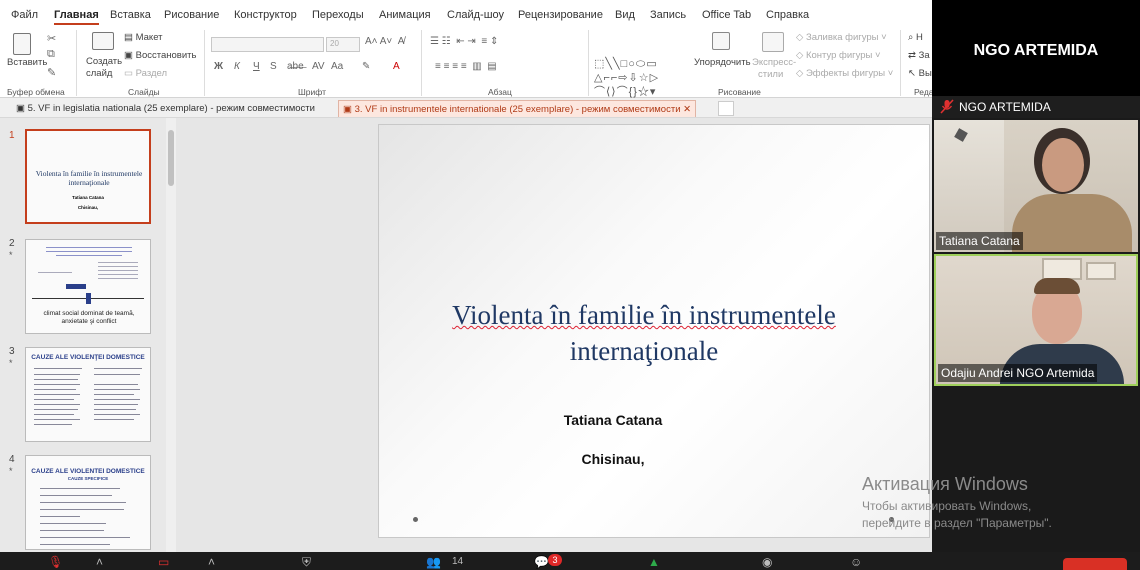 The image size is (1140, 570). What do you see at coordinates (104, 61) in the screenshot?
I see `new-slide-button: Создать` at bounding box center [104, 61].